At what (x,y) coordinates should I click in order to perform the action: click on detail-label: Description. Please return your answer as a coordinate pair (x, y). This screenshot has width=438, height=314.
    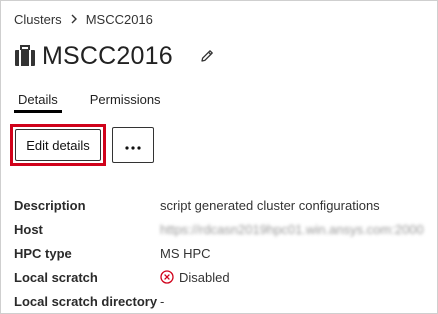
    Looking at the image, I should click on (50, 205).